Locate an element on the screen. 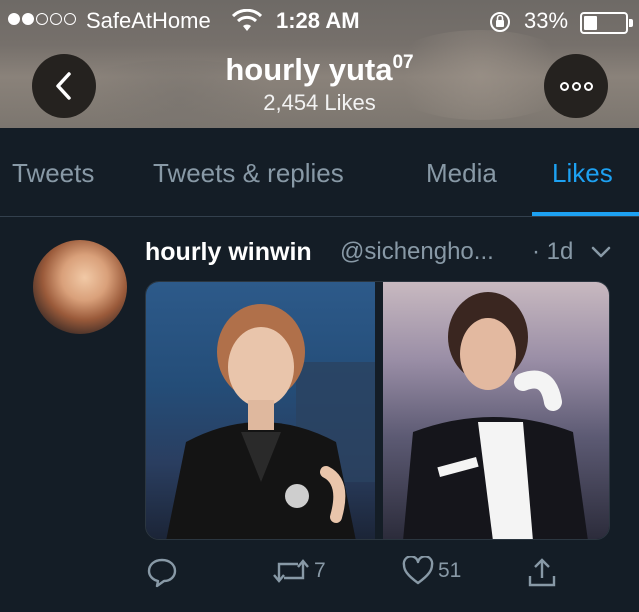 This screenshot has height=612, width=639. profile-tabs: Tweets Tweets & replies Media Likes is located at coordinates (319, 172).